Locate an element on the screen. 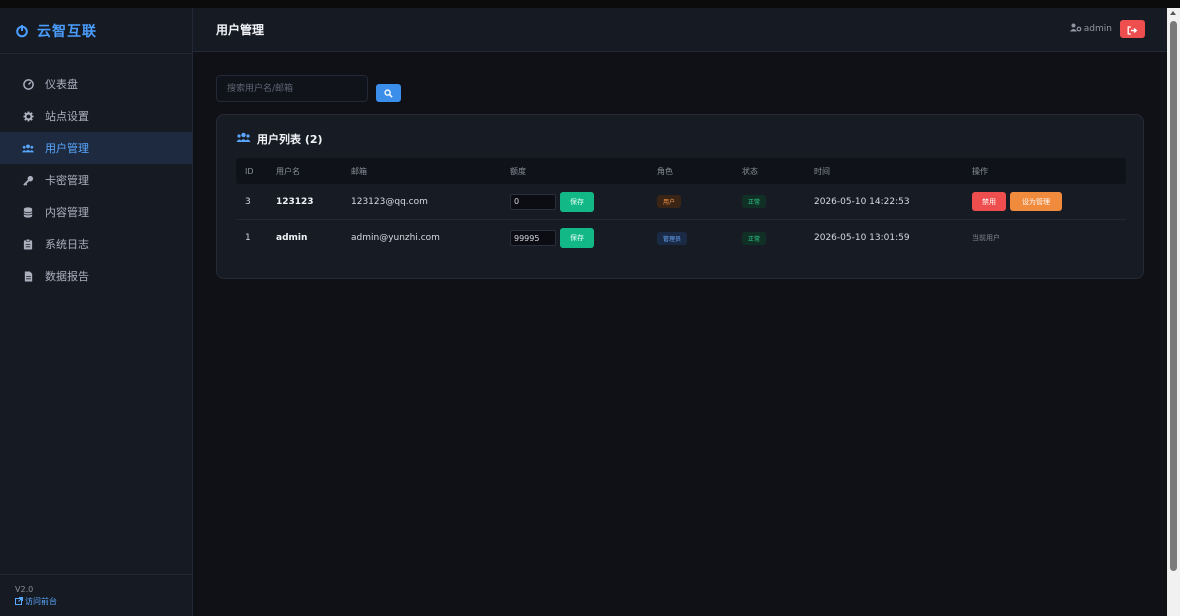  sidebar-item-content: 内容管理 is located at coordinates (96, 212).